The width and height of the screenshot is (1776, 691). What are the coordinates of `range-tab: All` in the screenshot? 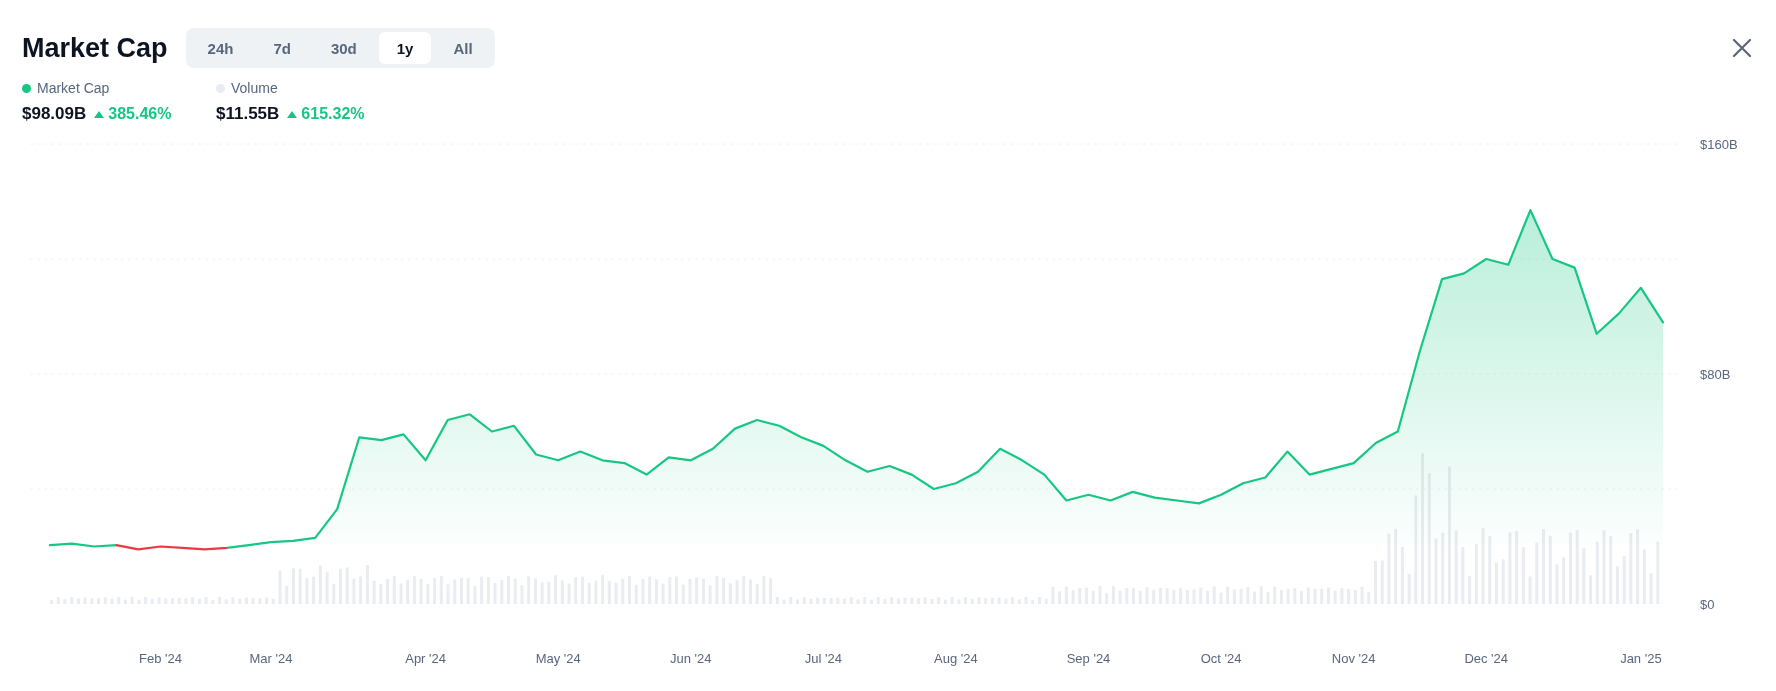 It's located at (463, 48).